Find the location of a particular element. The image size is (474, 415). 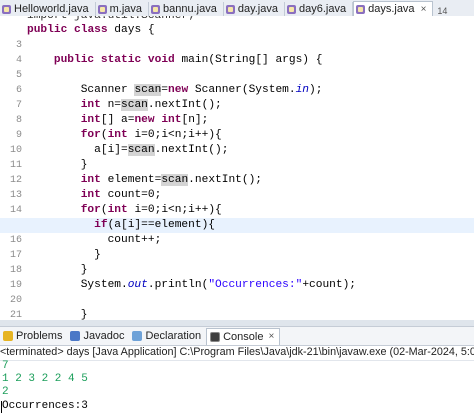

code-line: 4 is located at coordinates (237, 52).